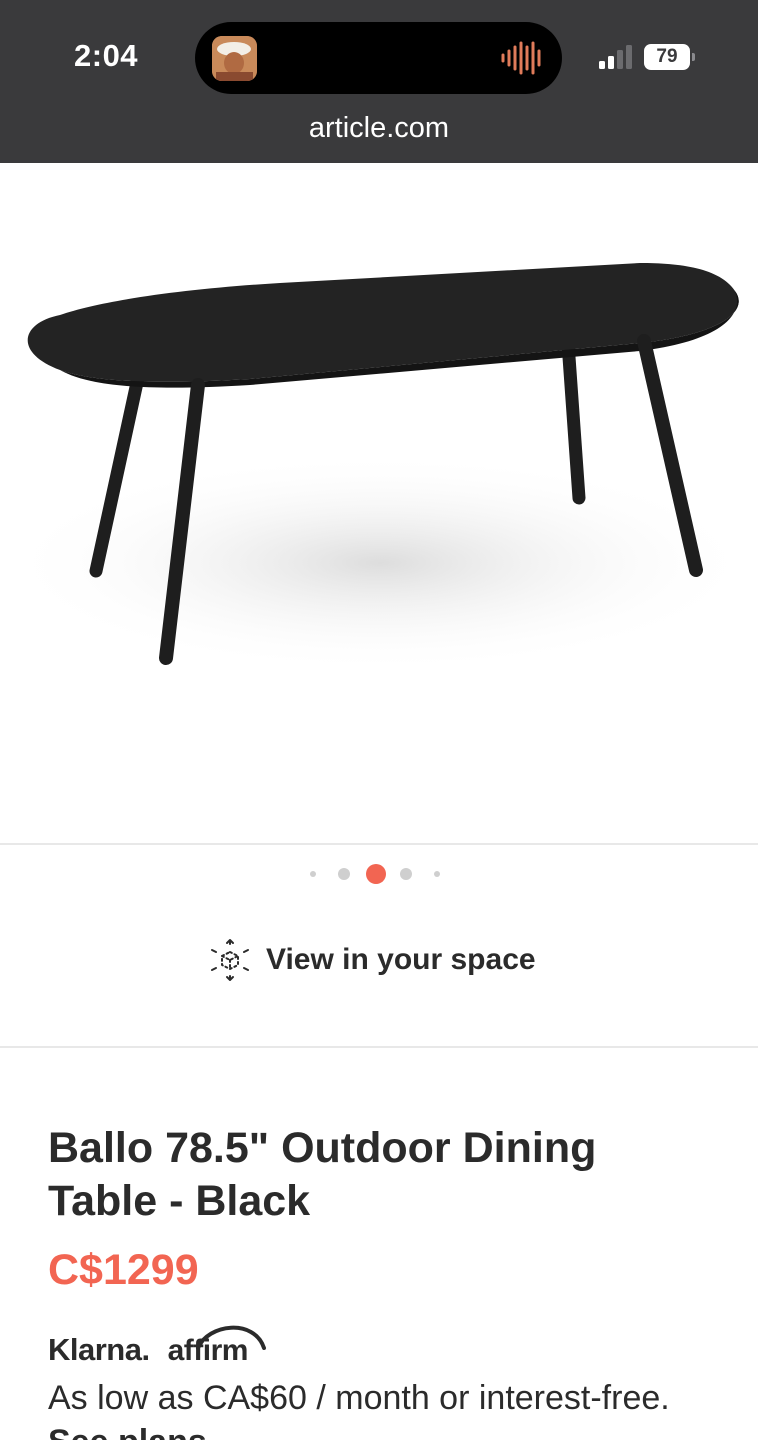 The image size is (758, 1440). I want to click on view-in-your-space-label: View in your space, so click(401, 959).